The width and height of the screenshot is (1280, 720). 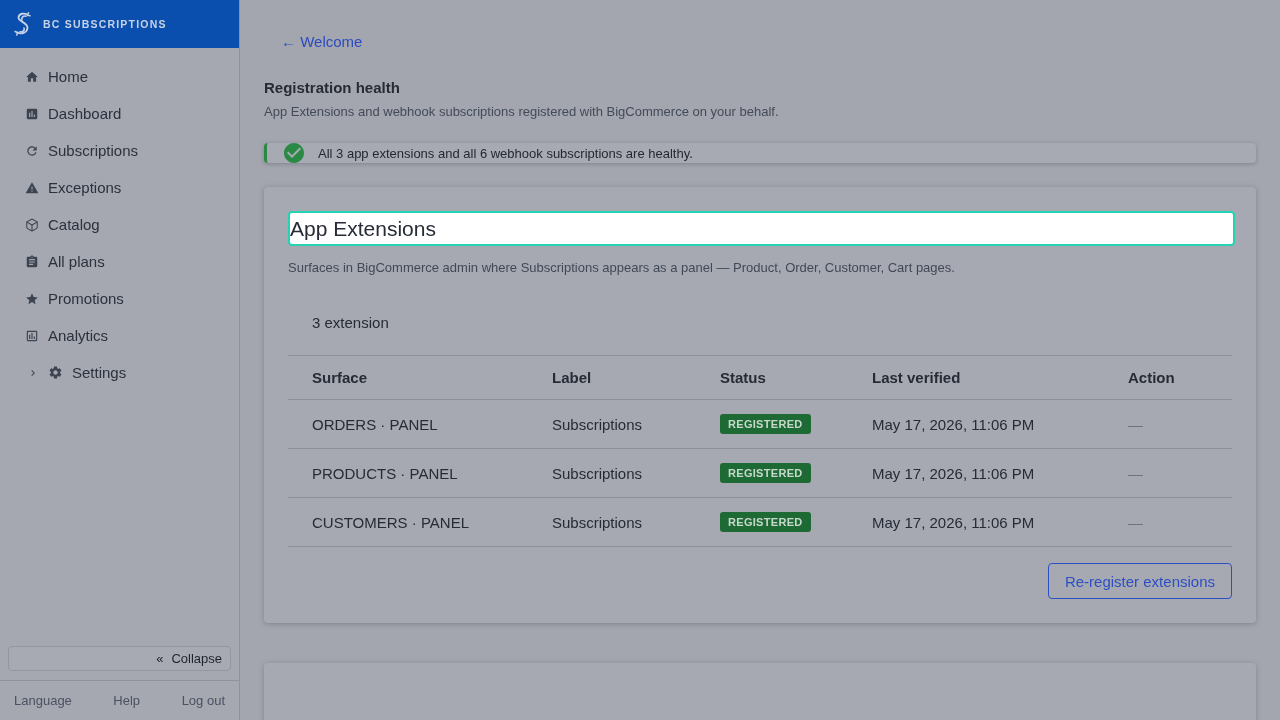 What do you see at coordinates (505, 153) in the screenshot?
I see `alert-message: All 3 app extensions and all 6 webhook subscriptions are healthy.` at bounding box center [505, 153].